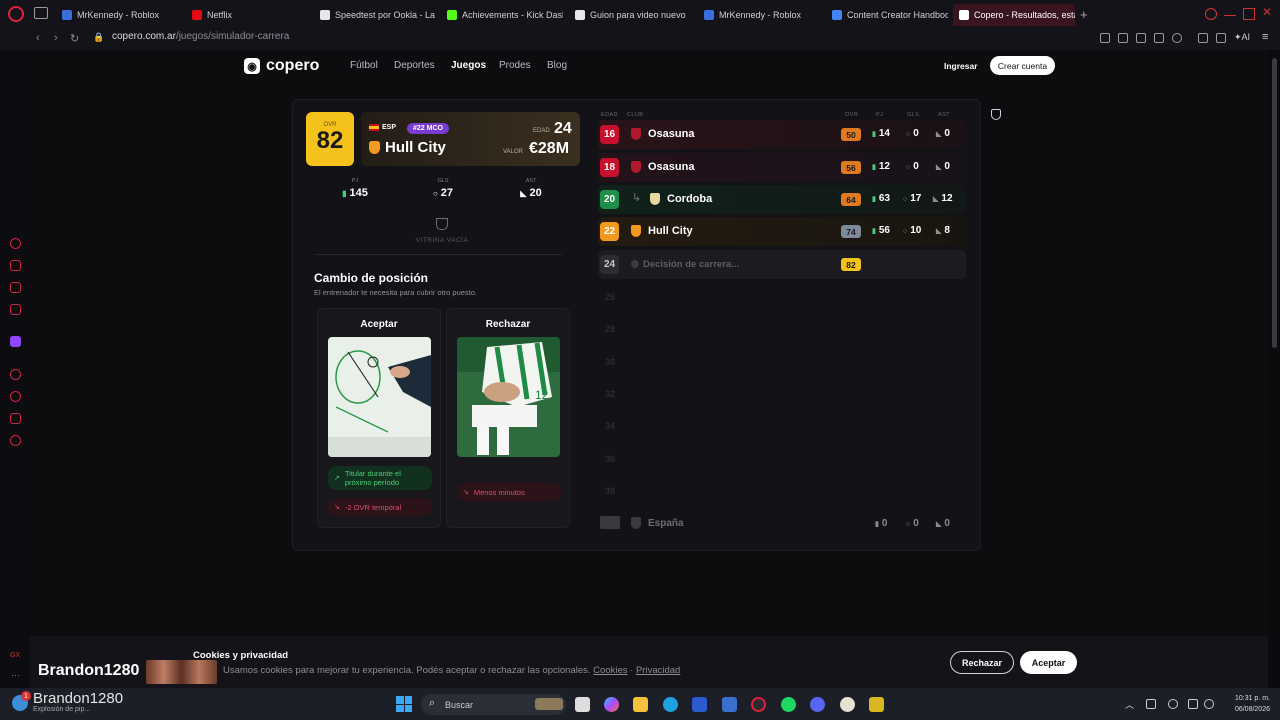 Image resolution: width=1280 pixels, height=720 pixels. I want to click on nav-deportes: Deportes, so click(414, 65).